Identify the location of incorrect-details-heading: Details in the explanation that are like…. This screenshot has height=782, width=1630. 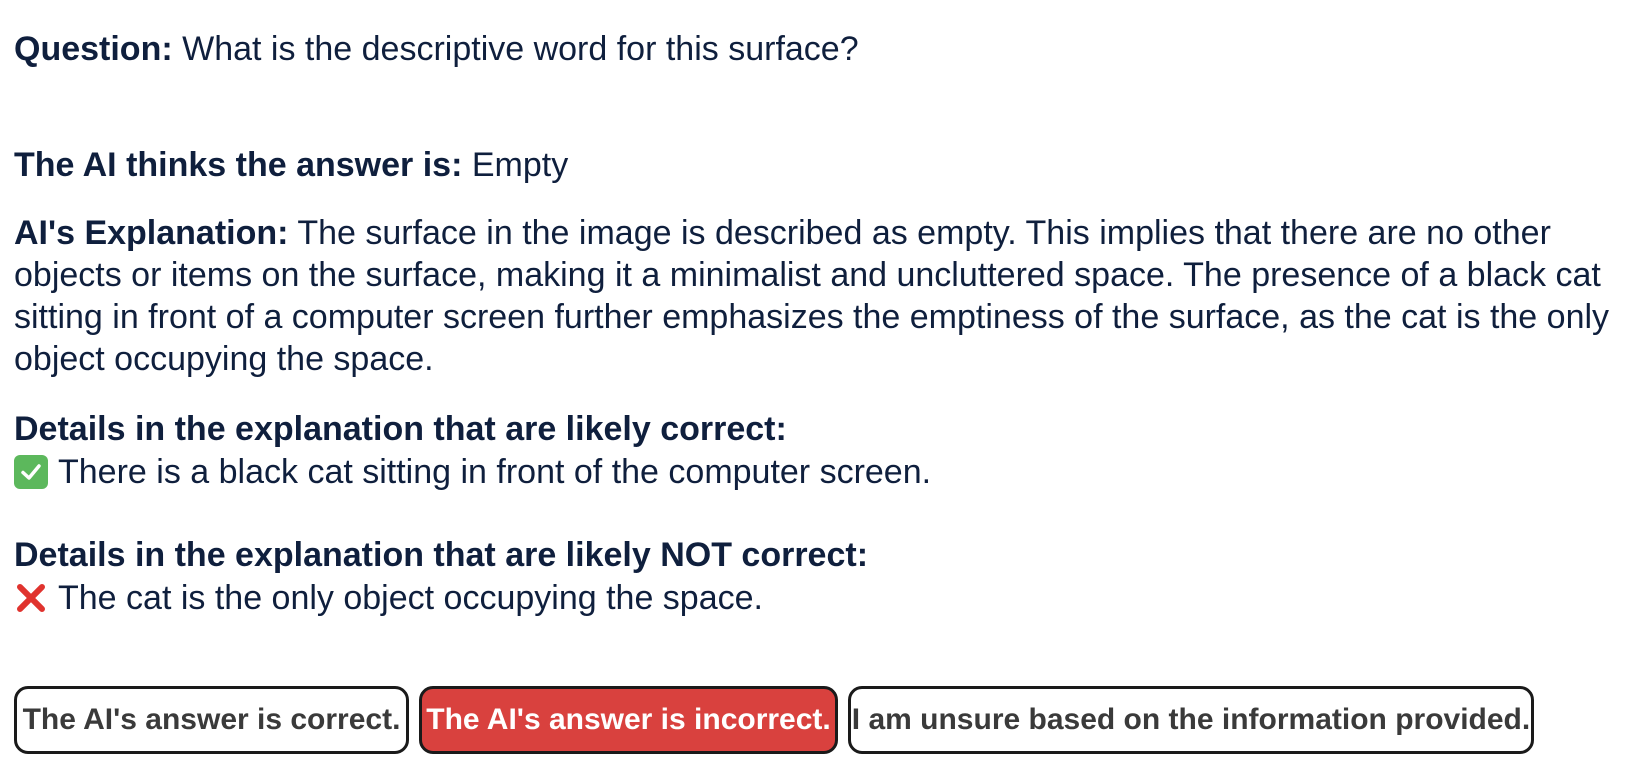
(441, 555).